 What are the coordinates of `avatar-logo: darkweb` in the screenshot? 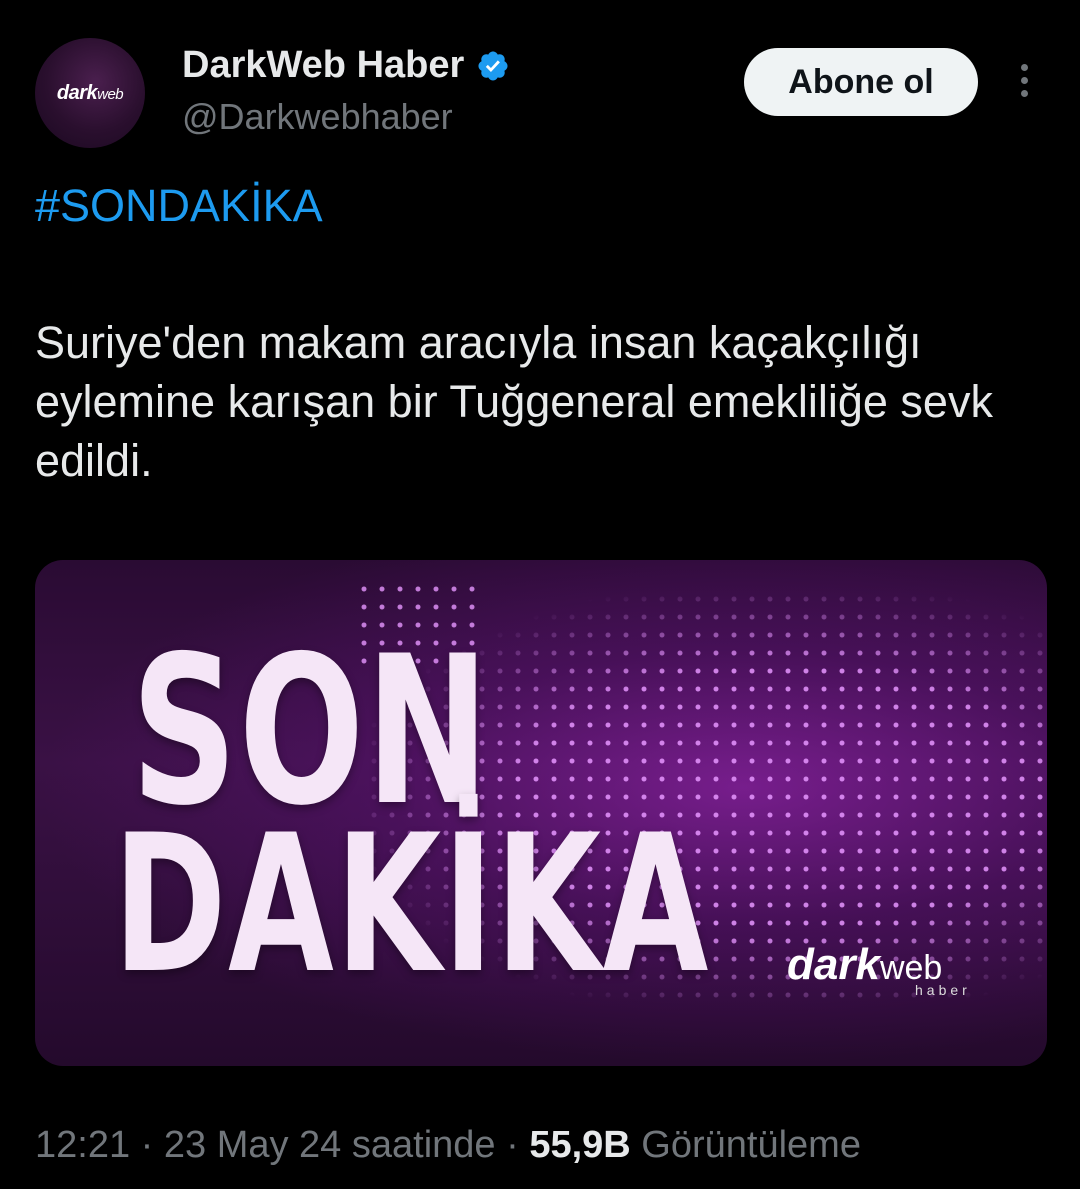 It's located at (90, 93).